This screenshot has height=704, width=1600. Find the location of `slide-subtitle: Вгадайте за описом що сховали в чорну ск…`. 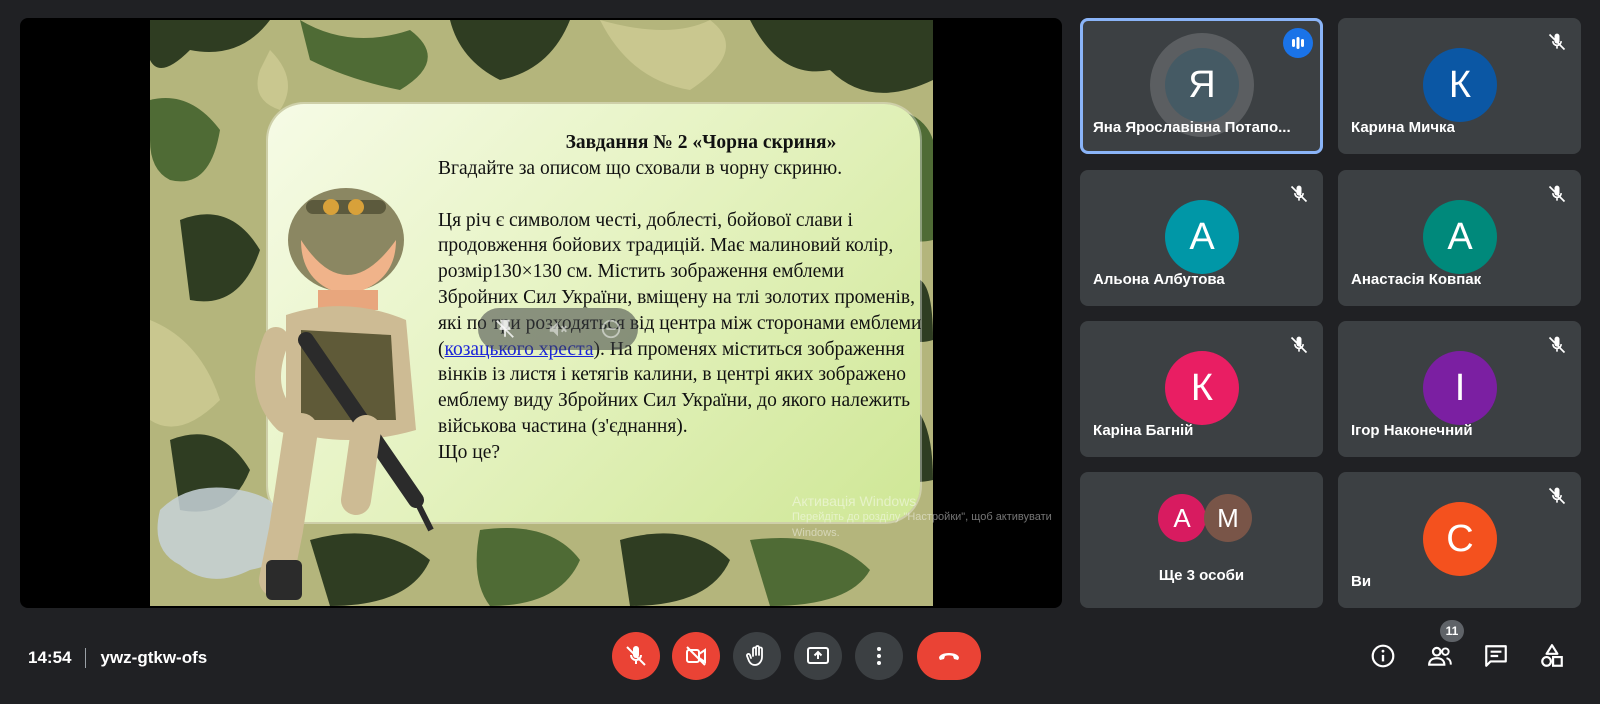

slide-subtitle: Вгадайте за описом що сховали в чорну ск… is located at coordinates (640, 168).